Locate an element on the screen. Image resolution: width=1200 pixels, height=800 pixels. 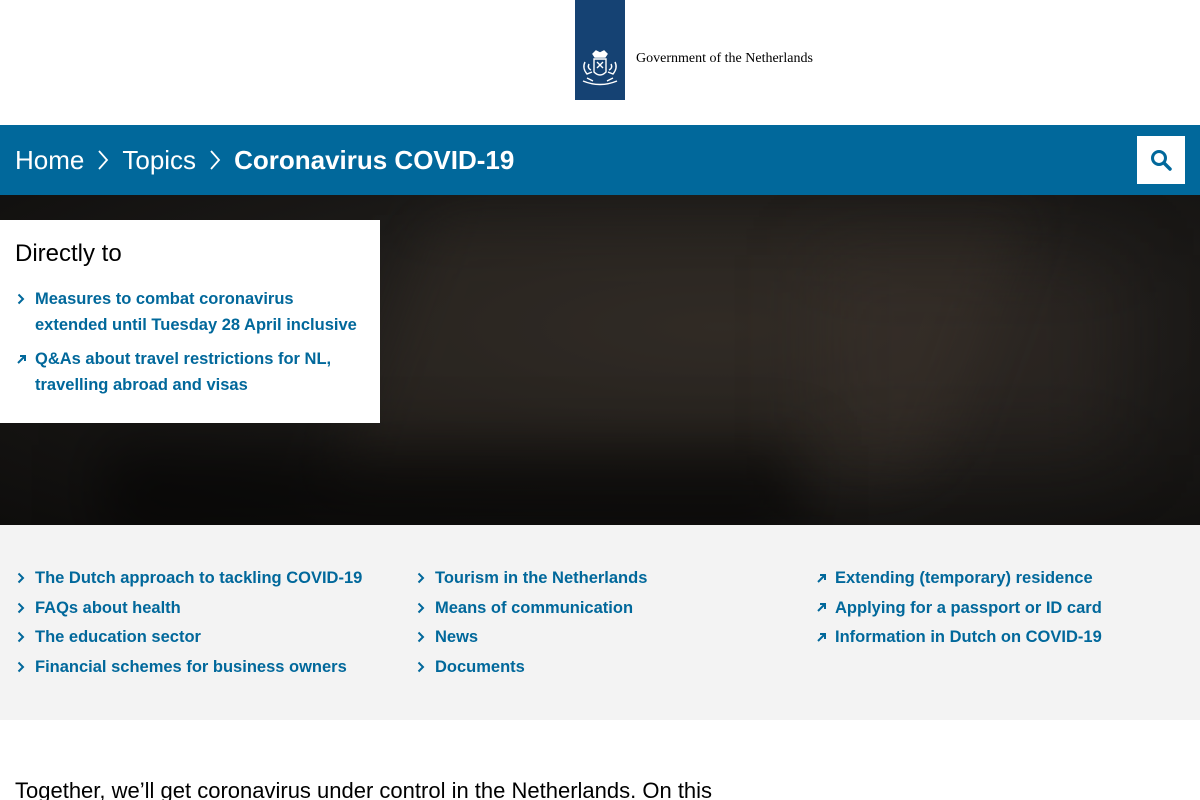
quick-link: Means of communication is located at coordinates (534, 608).